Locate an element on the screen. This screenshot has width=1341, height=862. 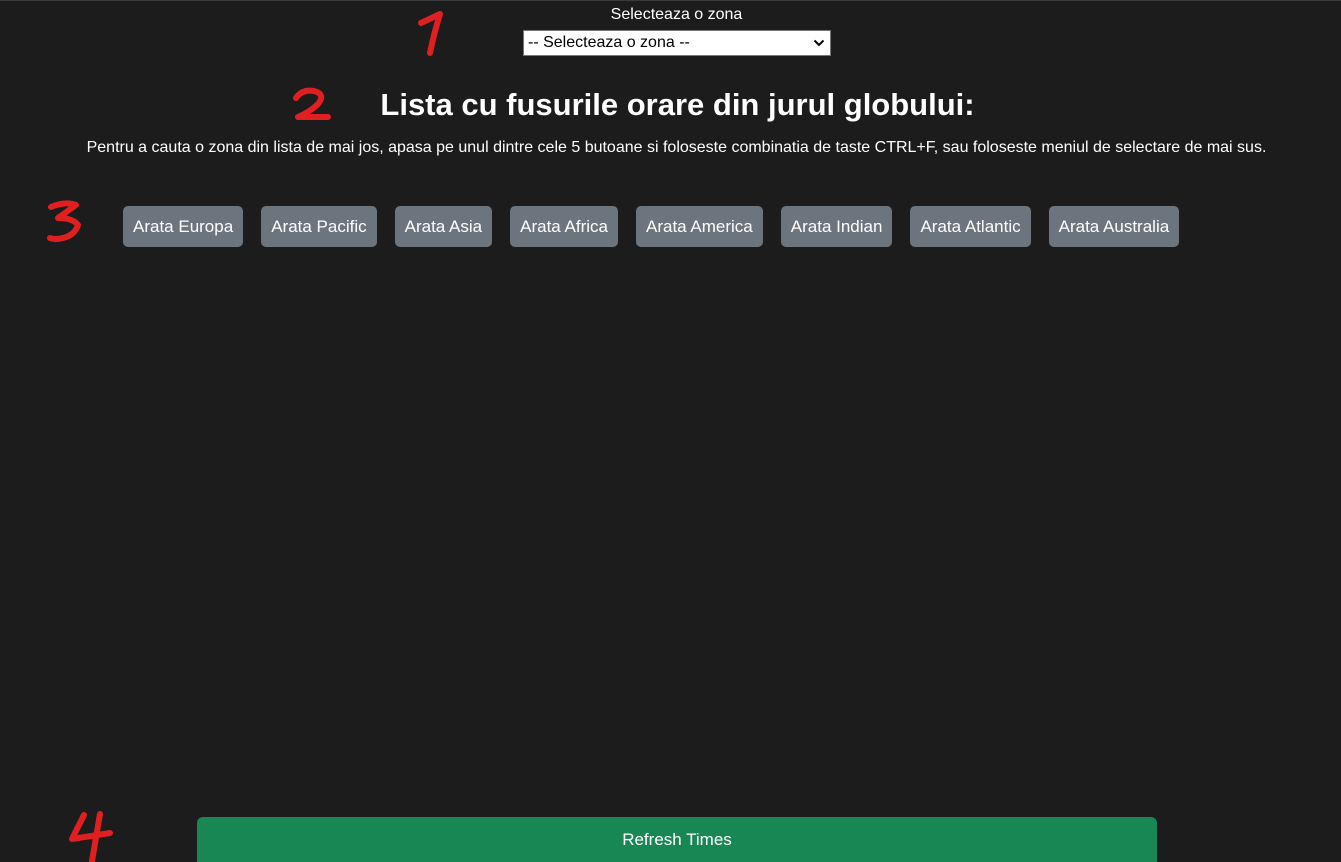
zone-select: -- Selecteaza o zona -- is located at coordinates (677, 43).